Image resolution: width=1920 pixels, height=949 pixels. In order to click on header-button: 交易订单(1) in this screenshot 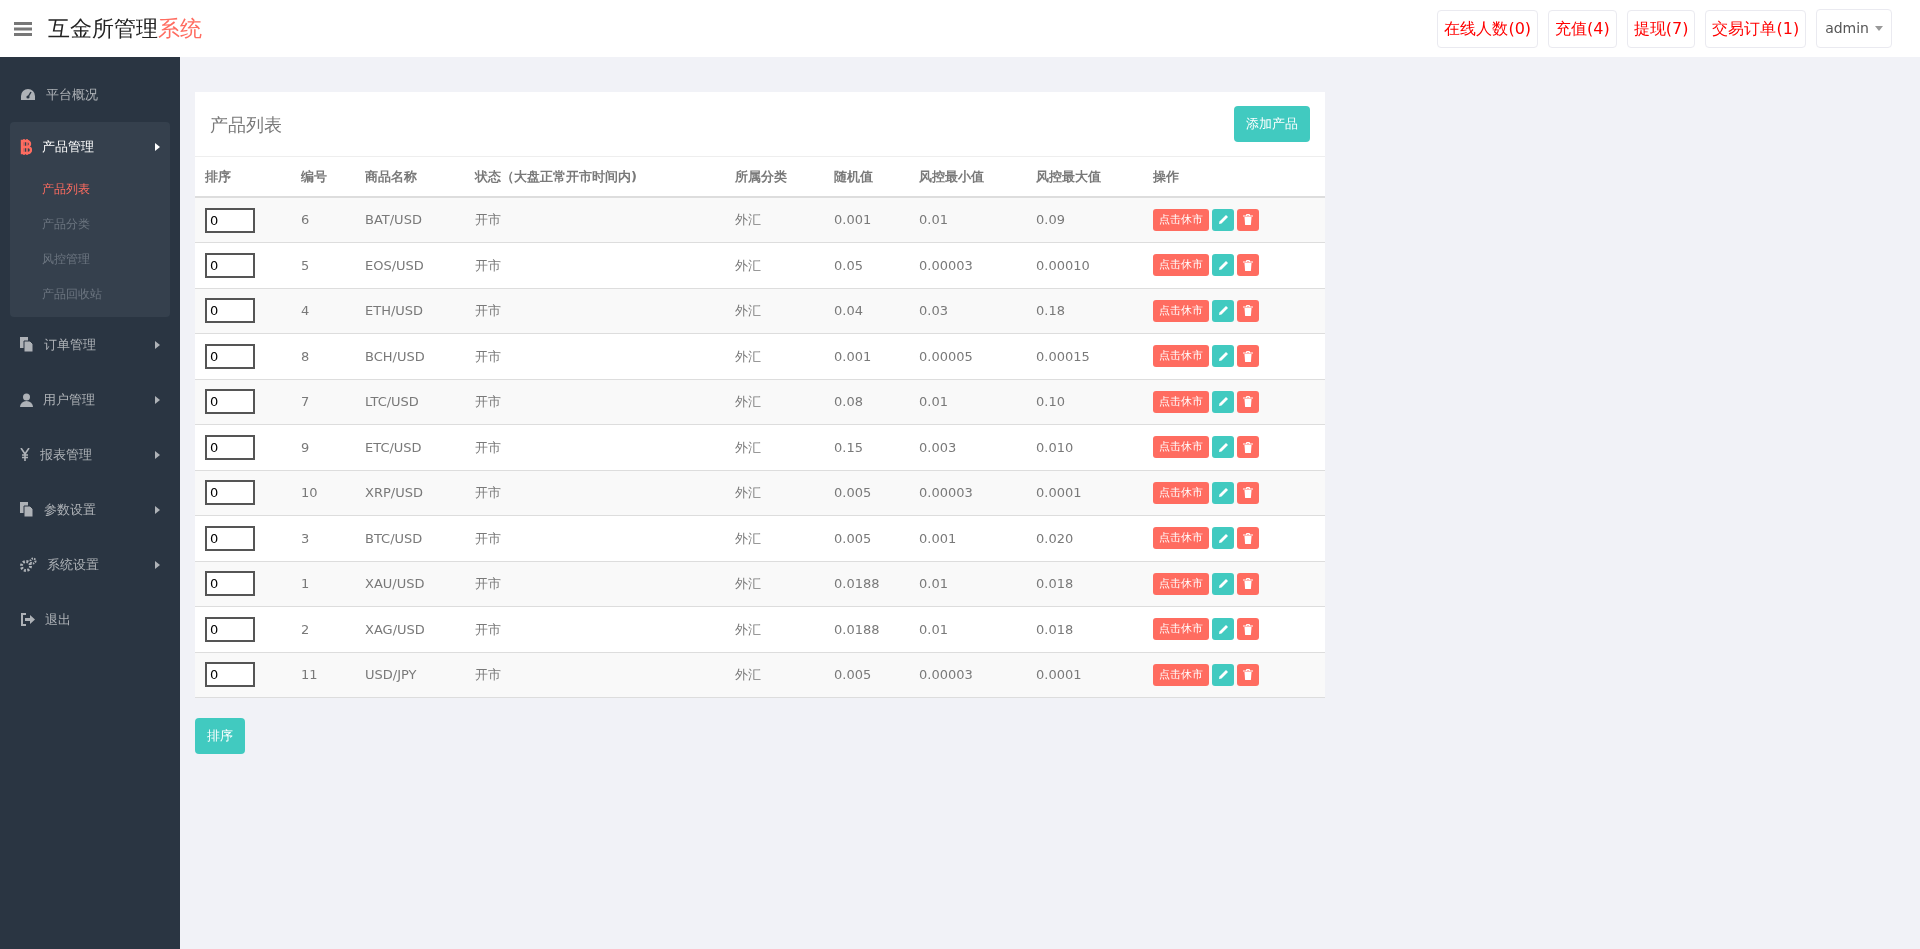, I will do `click(1756, 28)`.